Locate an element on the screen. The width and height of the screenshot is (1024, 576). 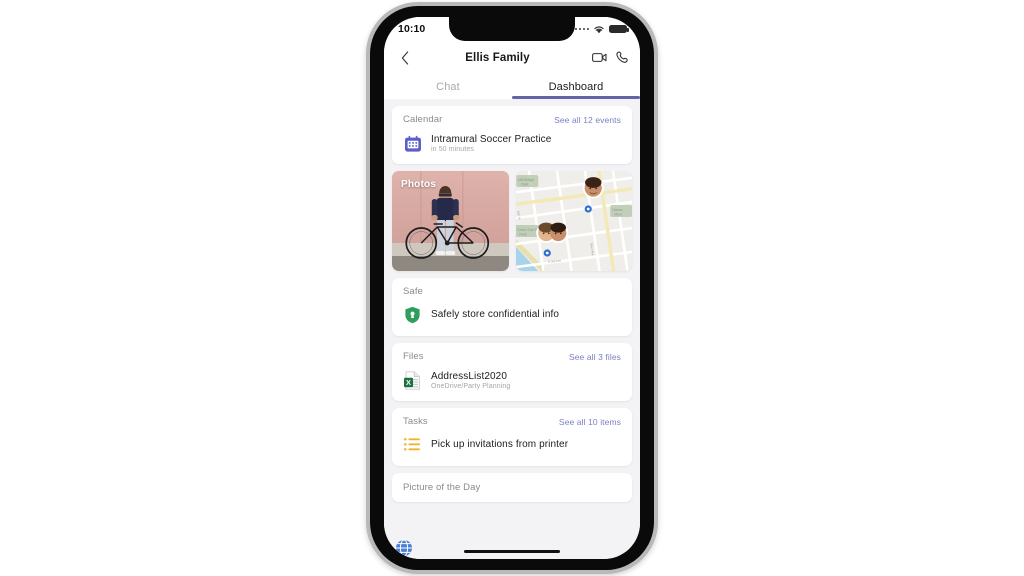
battery-icon is located at coordinates (619, 29).